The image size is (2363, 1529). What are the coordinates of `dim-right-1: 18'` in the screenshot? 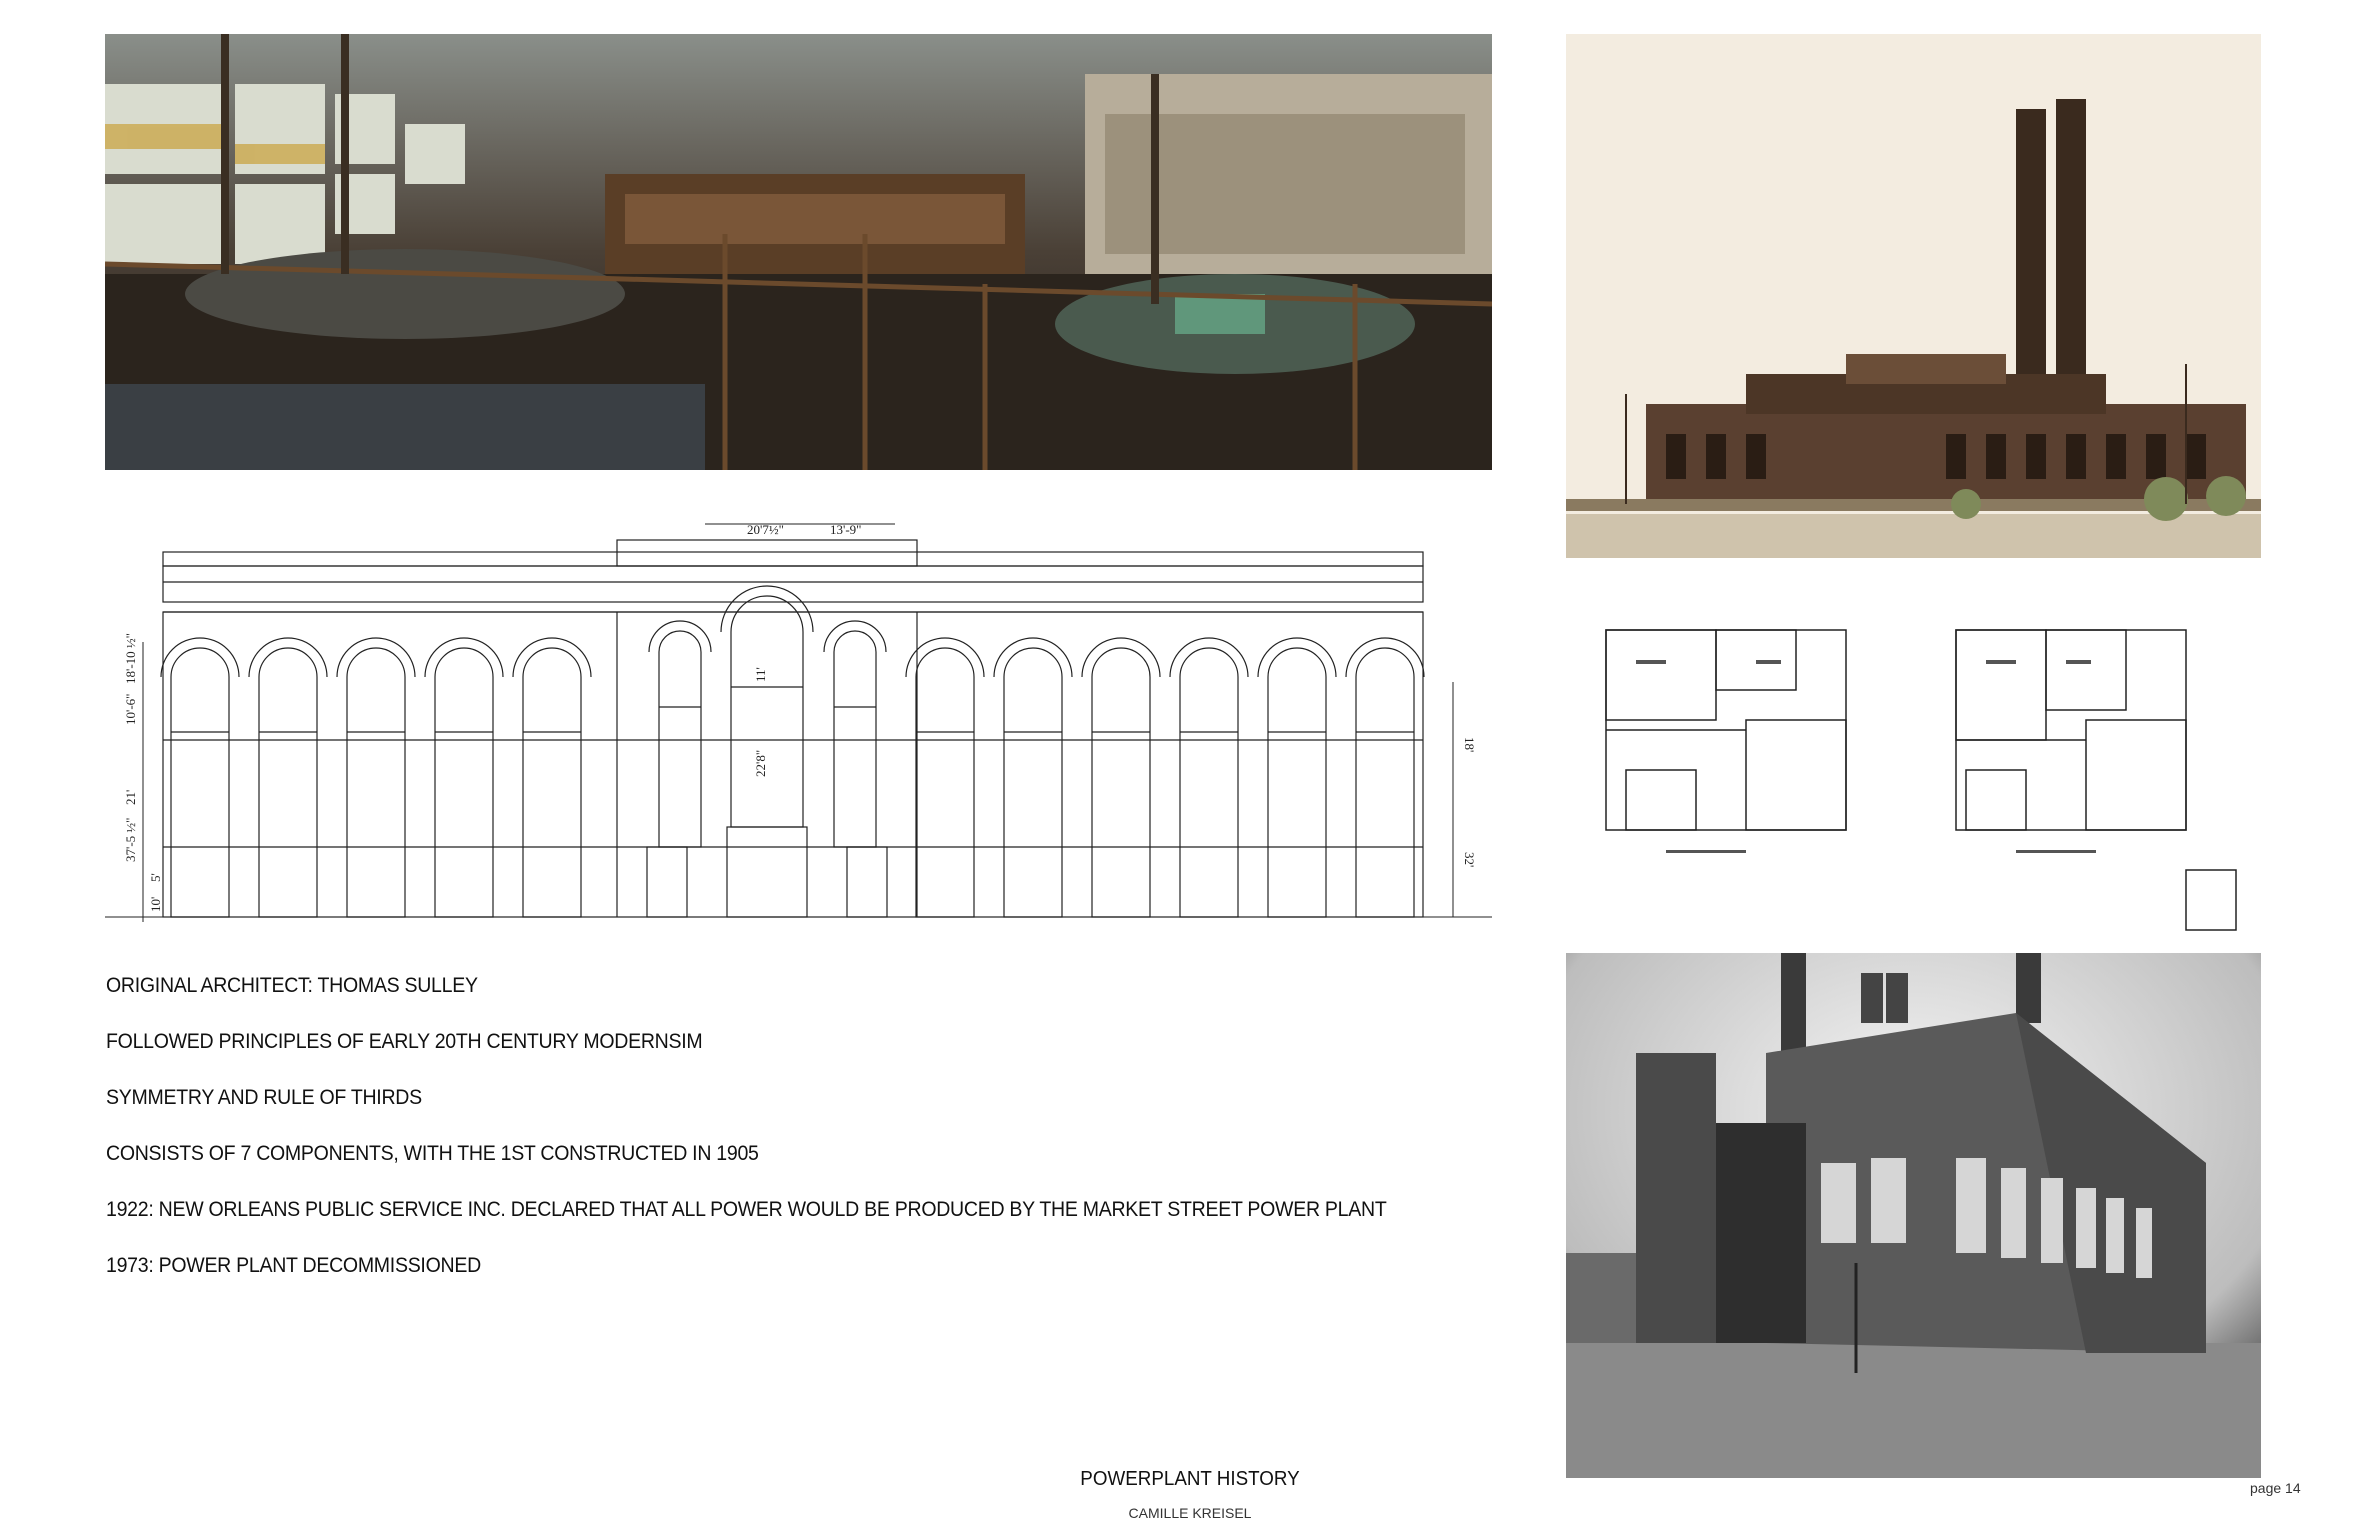 It's located at (1469, 744).